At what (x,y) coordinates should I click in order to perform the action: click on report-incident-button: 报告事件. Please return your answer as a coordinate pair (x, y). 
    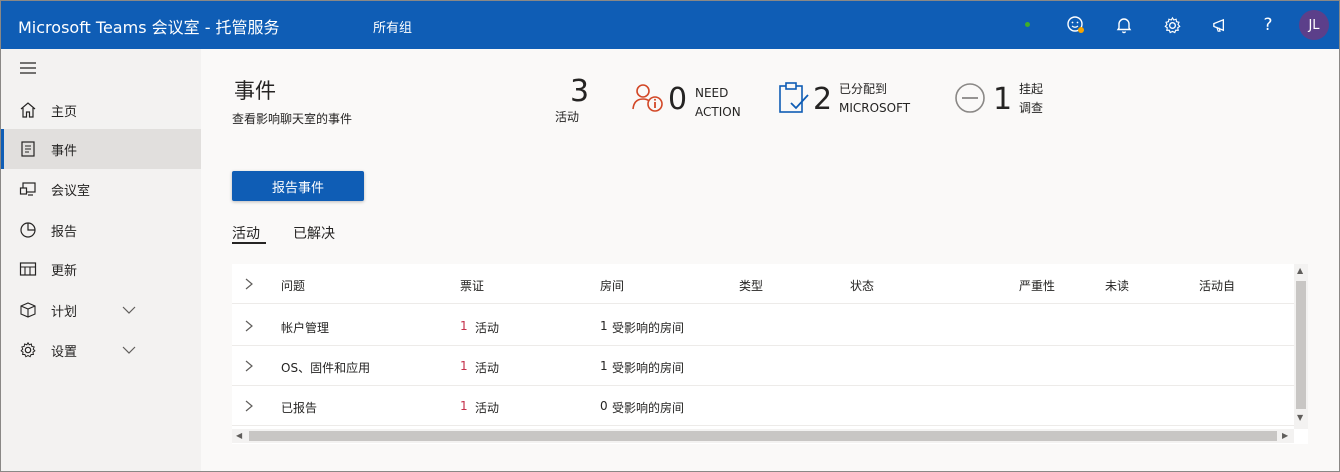
    Looking at the image, I should click on (298, 186).